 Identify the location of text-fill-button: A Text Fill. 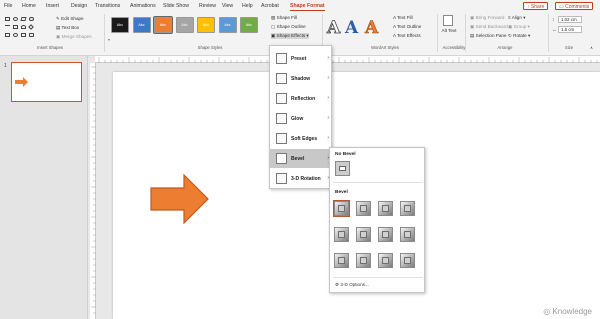
(403, 17).